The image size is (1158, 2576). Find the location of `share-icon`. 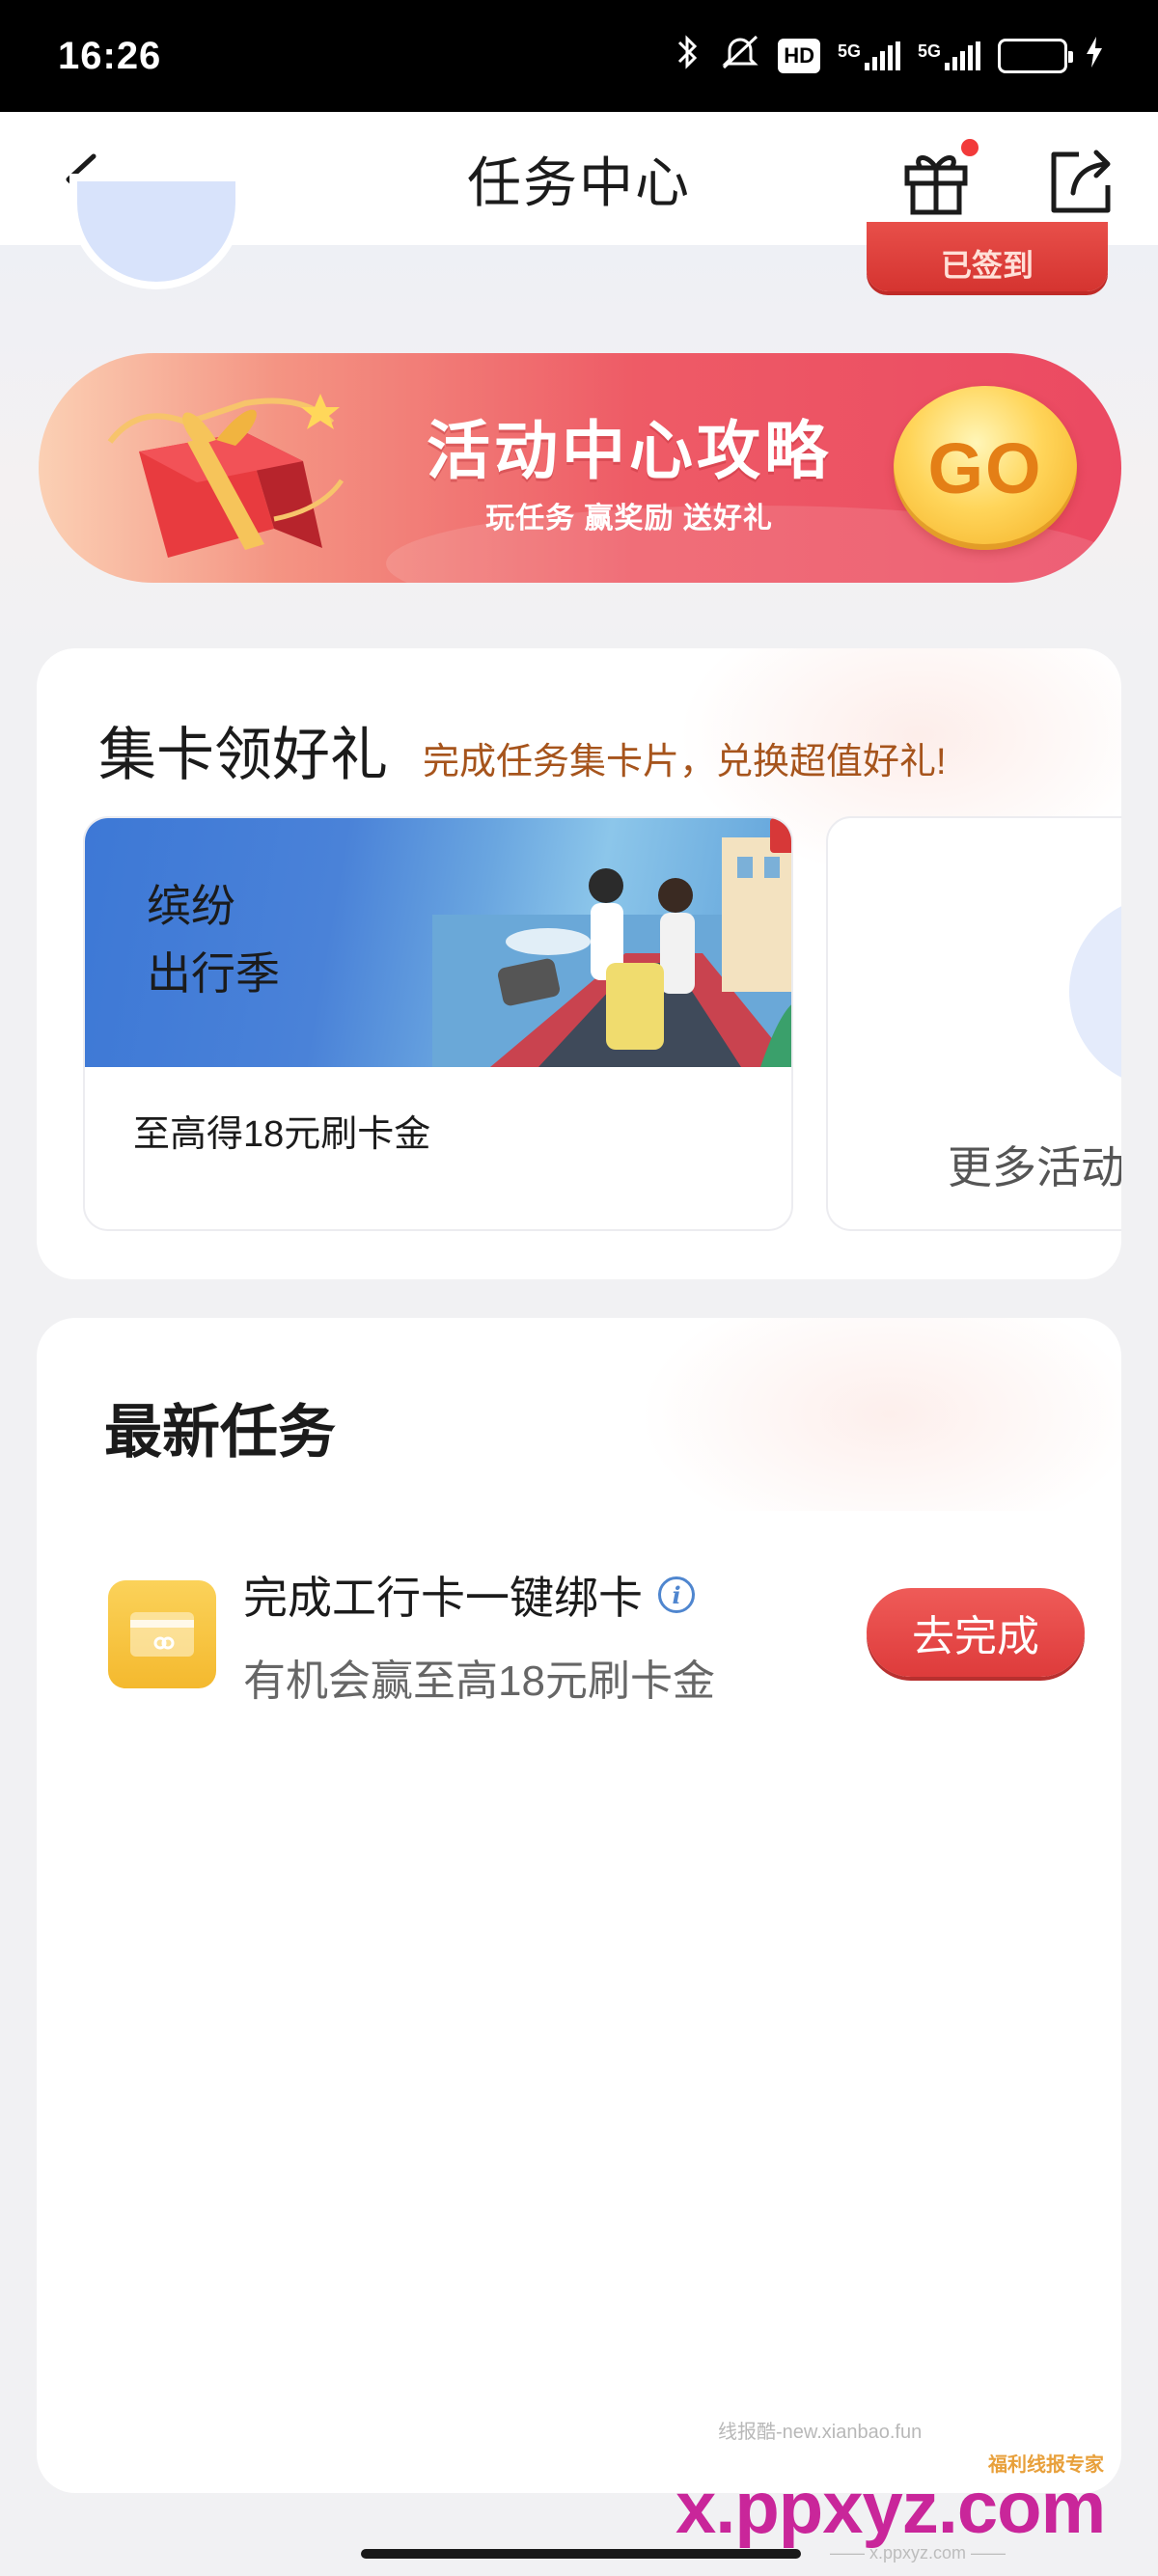

share-icon is located at coordinates (1081, 182).